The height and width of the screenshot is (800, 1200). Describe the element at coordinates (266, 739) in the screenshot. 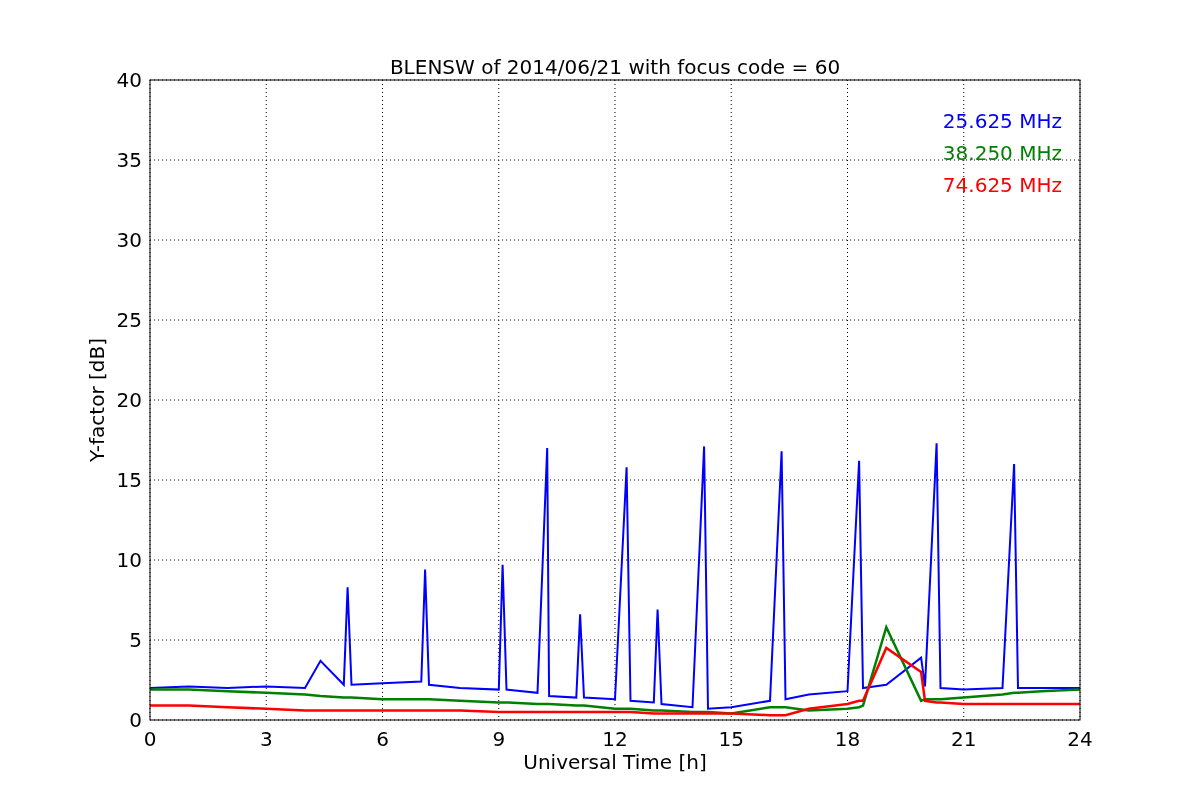

I see `x-tick-label: 3` at that location.